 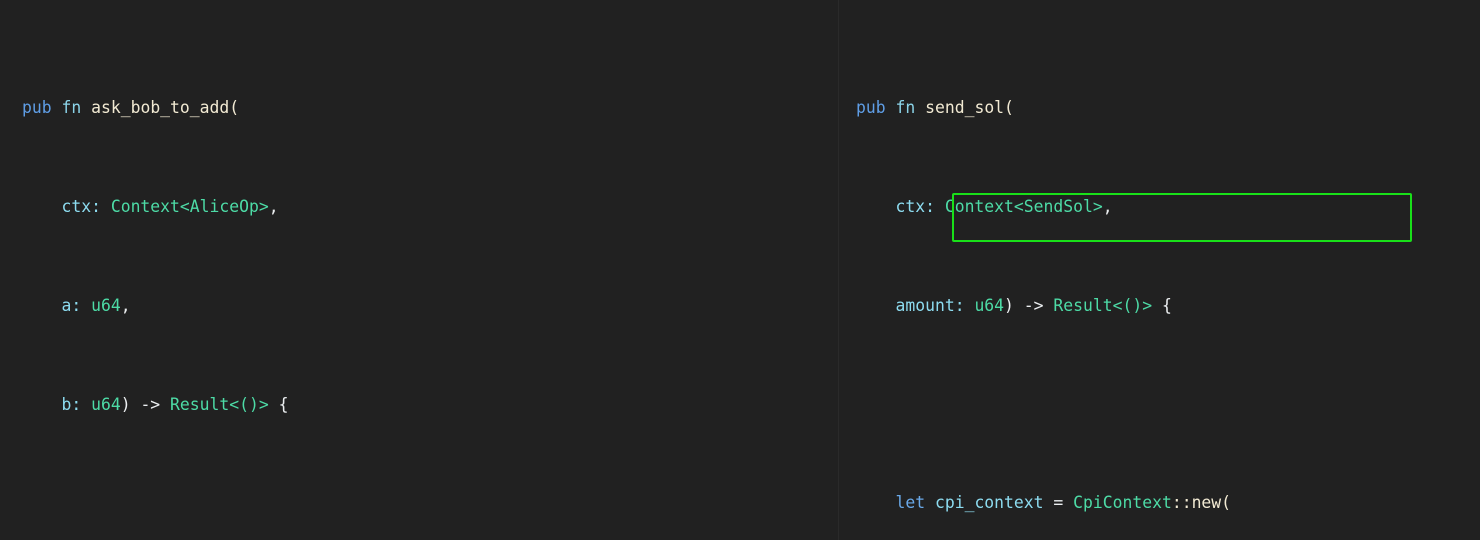 What do you see at coordinates (910, 503) in the screenshot?
I see `keyword-let: let` at bounding box center [910, 503].